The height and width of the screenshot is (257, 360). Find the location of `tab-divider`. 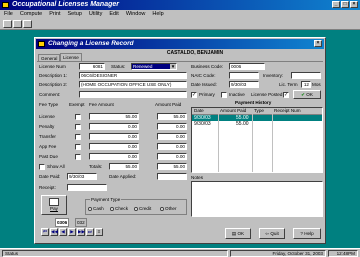

tab-divider is located at coordinates (180, 61).